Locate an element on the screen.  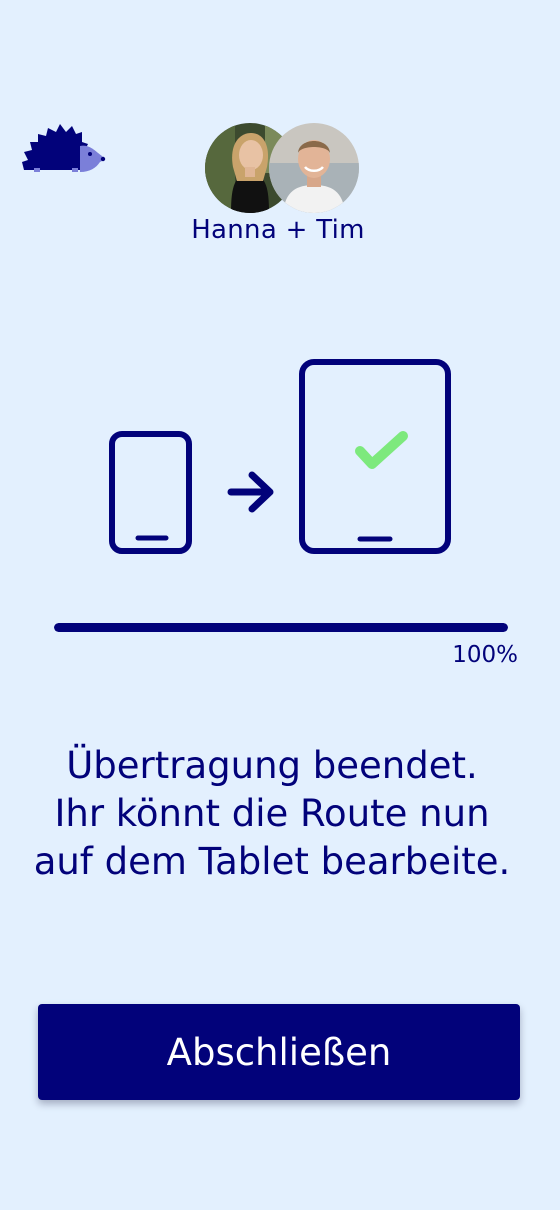
progress-percentage: 100% is located at coordinates (485, 655).